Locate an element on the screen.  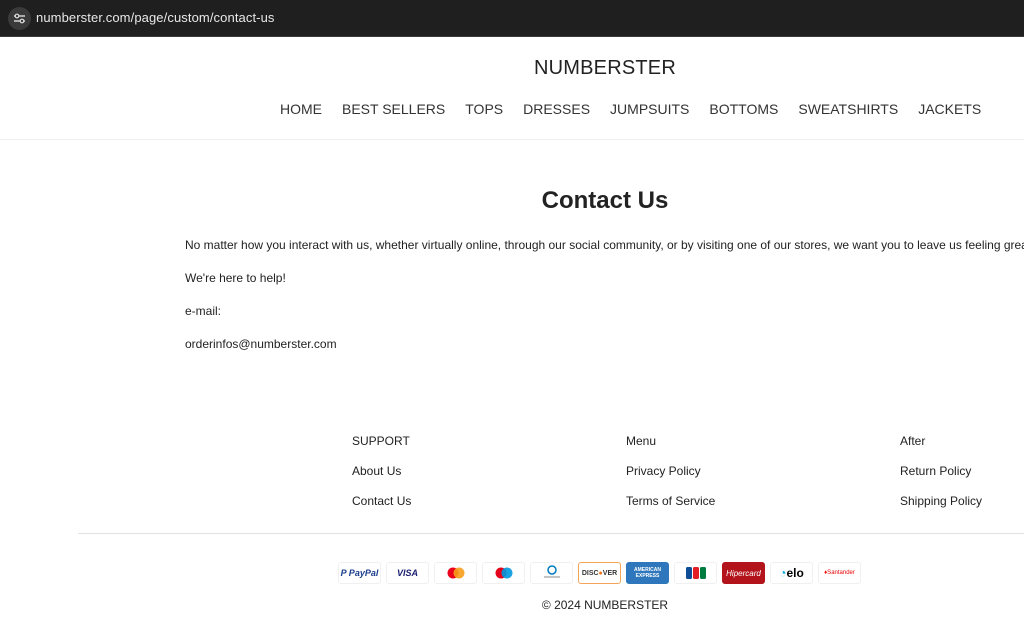
nav-sweatshirts: SWEATSHIRTS is located at coordinates (848, 109).